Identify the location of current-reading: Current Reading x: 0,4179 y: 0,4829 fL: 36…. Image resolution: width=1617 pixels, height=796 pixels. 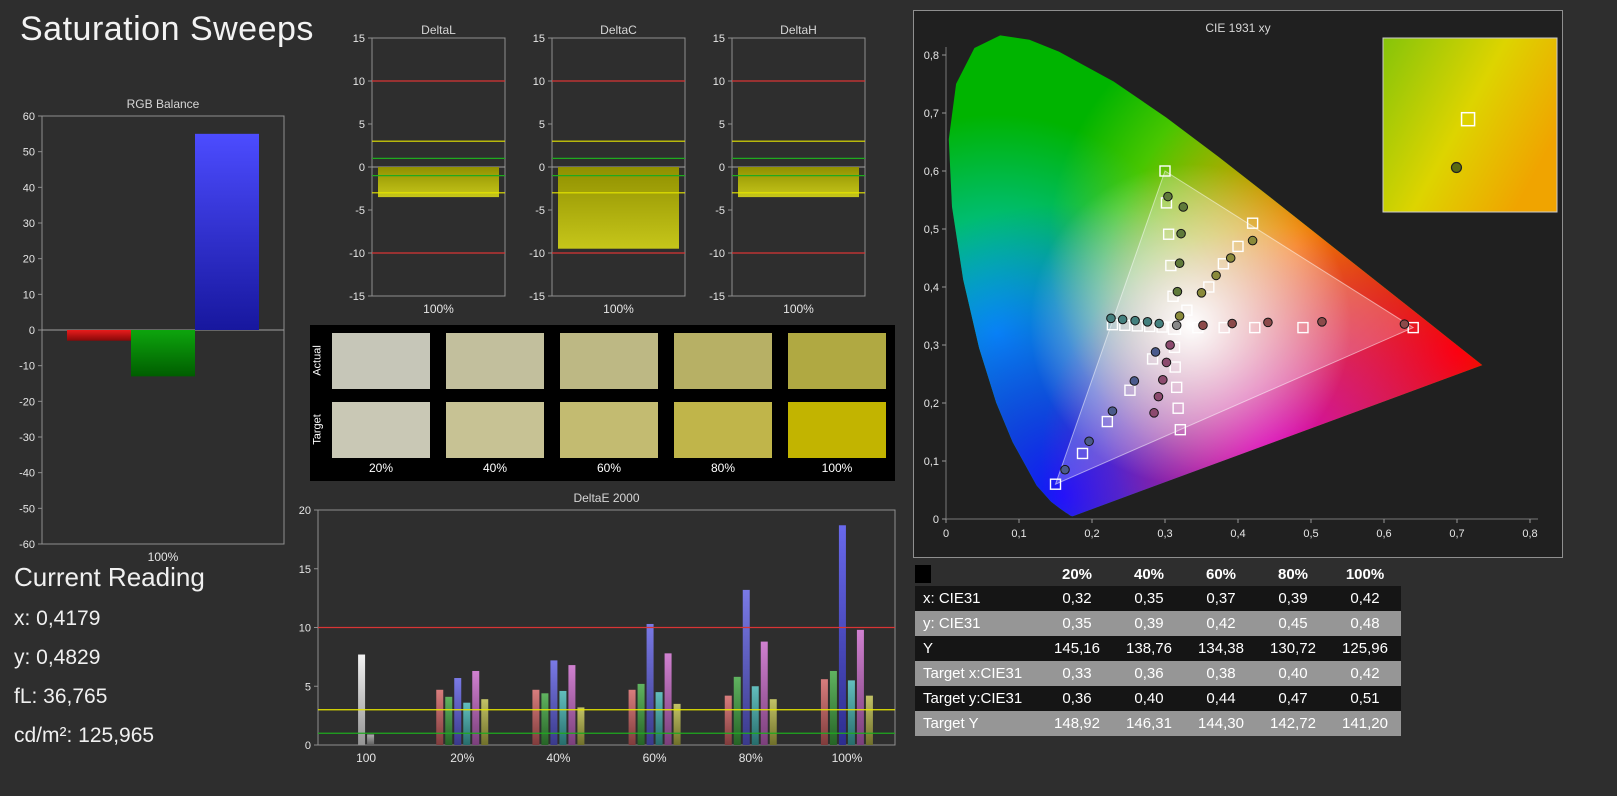
(109, 658).